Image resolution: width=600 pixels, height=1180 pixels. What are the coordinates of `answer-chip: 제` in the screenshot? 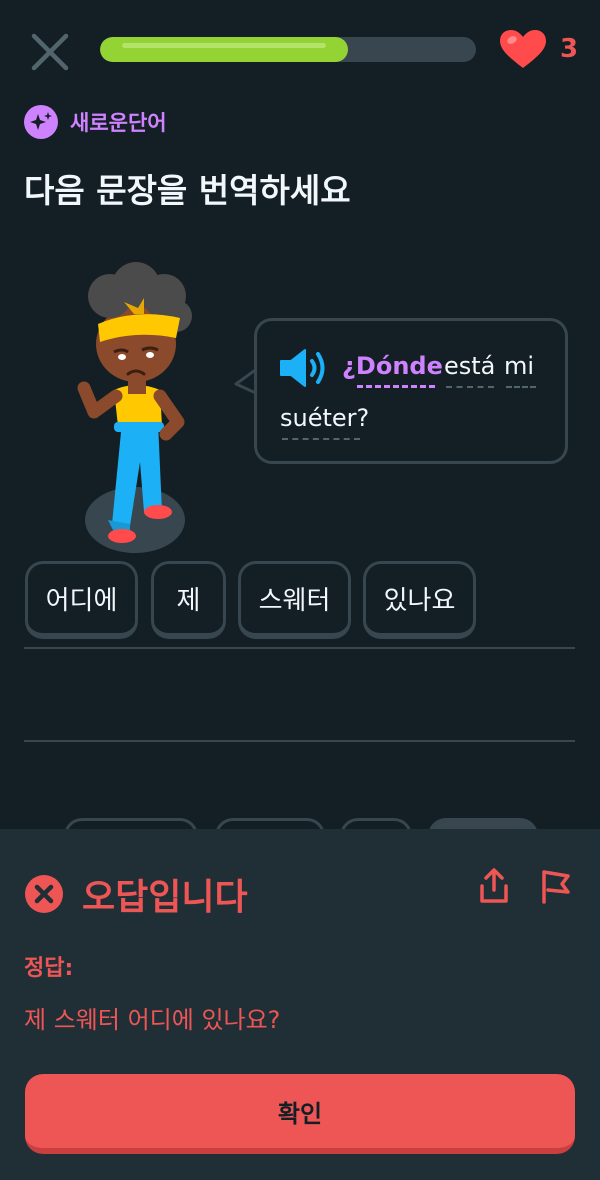 It's located at (188, 600).